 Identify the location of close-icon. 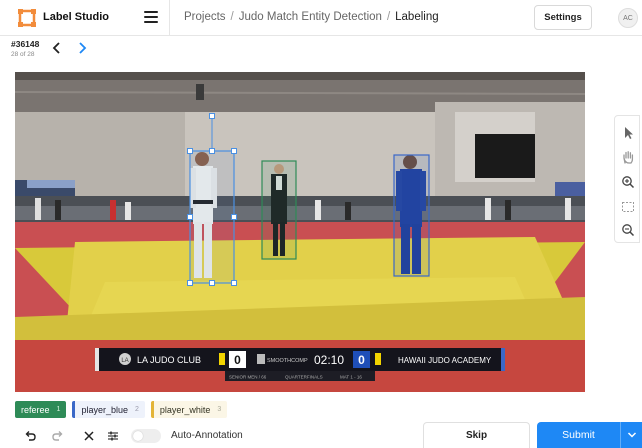
(89, 436).